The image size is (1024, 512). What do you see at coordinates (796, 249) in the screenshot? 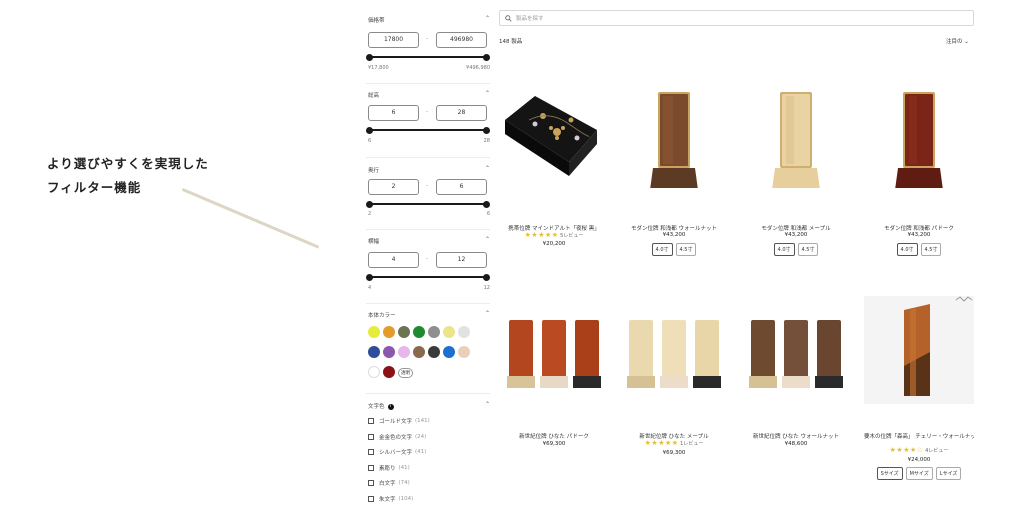
I see `size-options: 4.0寸 4.5寸` at bounding box center [796, 249].